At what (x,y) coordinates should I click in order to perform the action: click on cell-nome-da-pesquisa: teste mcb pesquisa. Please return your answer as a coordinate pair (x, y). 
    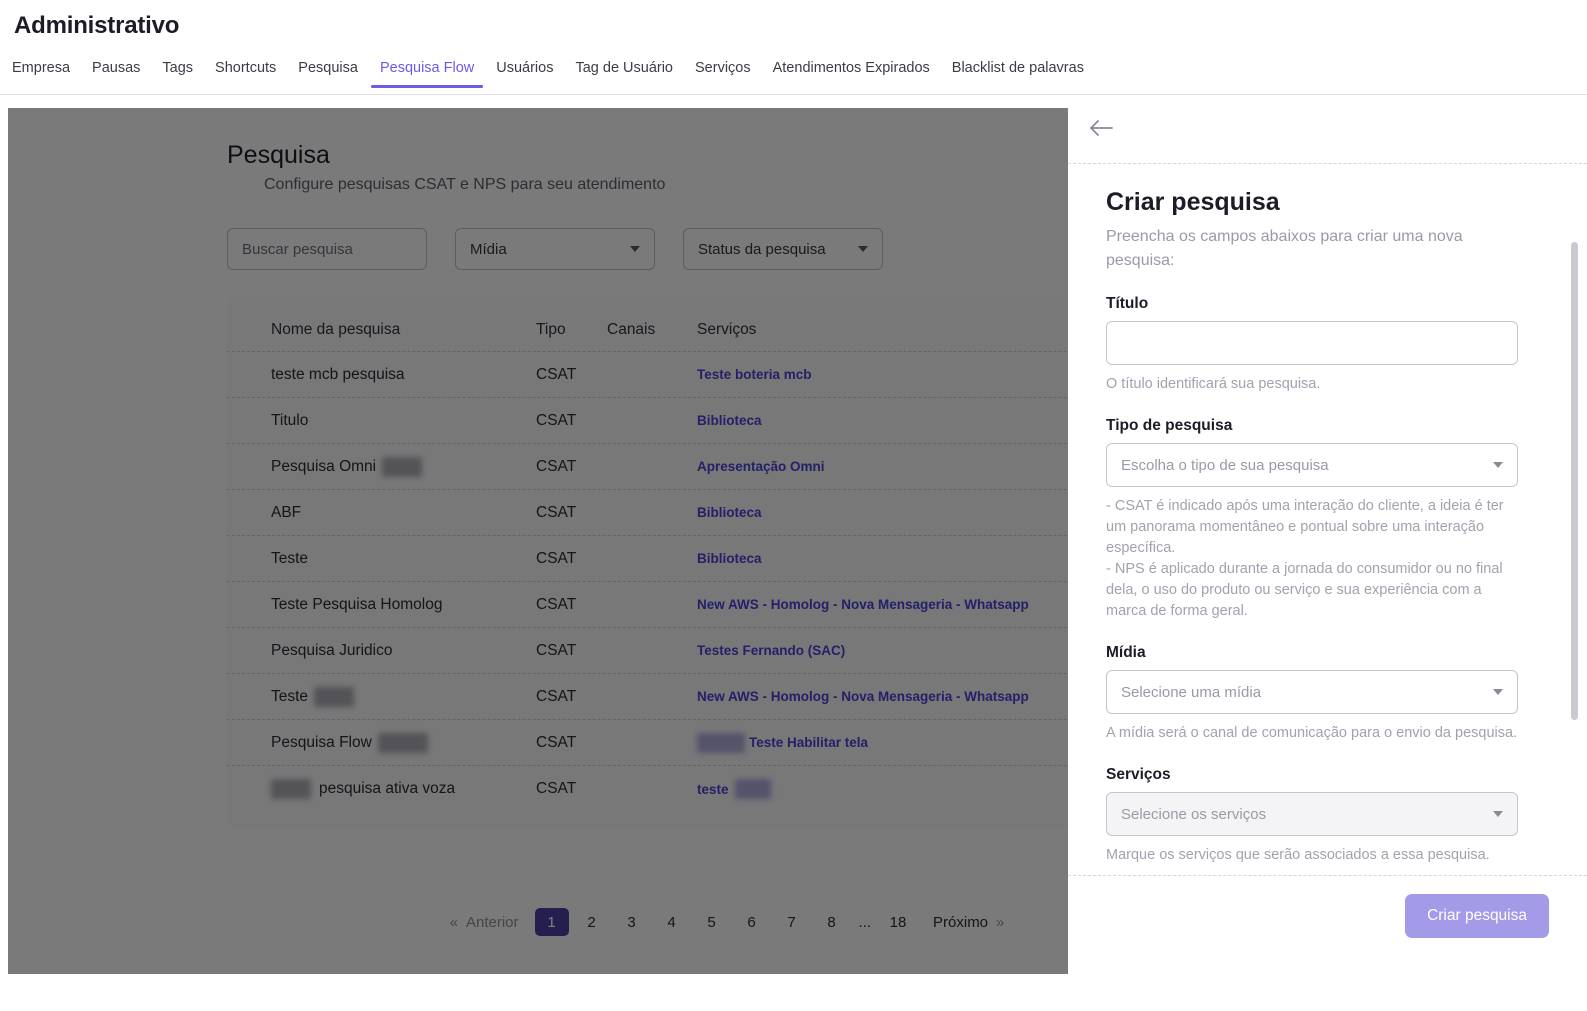
    Looking at the image, I should click on (403, 375).